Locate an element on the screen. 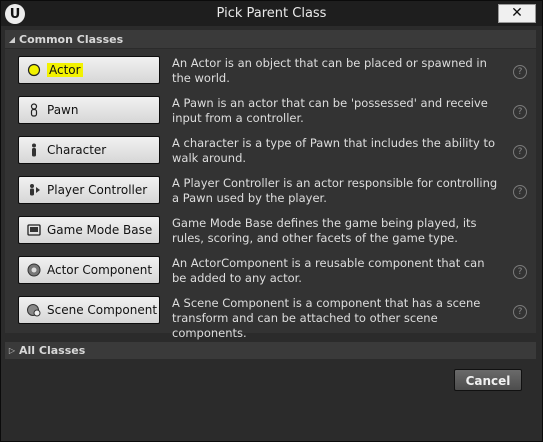 This screenshot has width=543, height=442. common-classes-label: Common Classes is located at coordinates (71, 39).